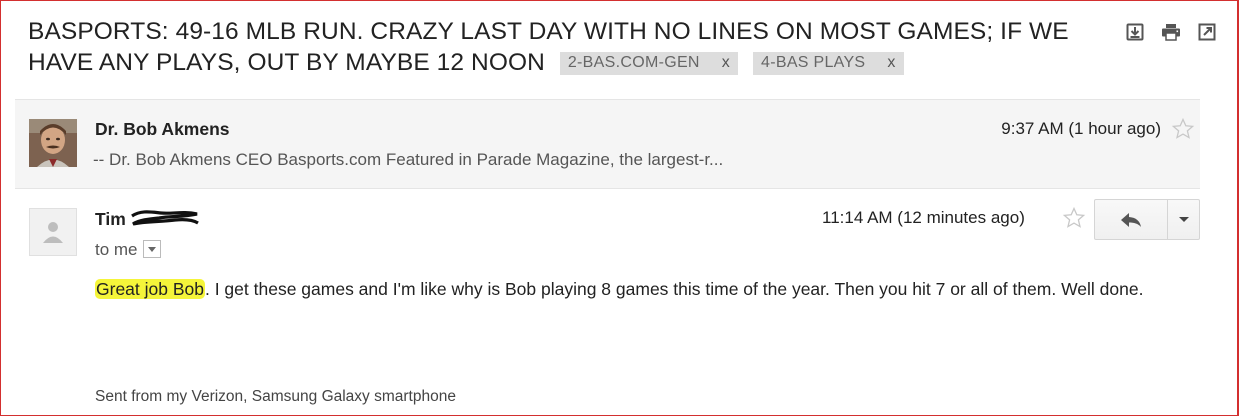 The height and width of the screenshot is (416, 1239). What do you see at coordinates (151, 249) in the screenshot?
I see `show-details-button` at bounding box center [151, 249].